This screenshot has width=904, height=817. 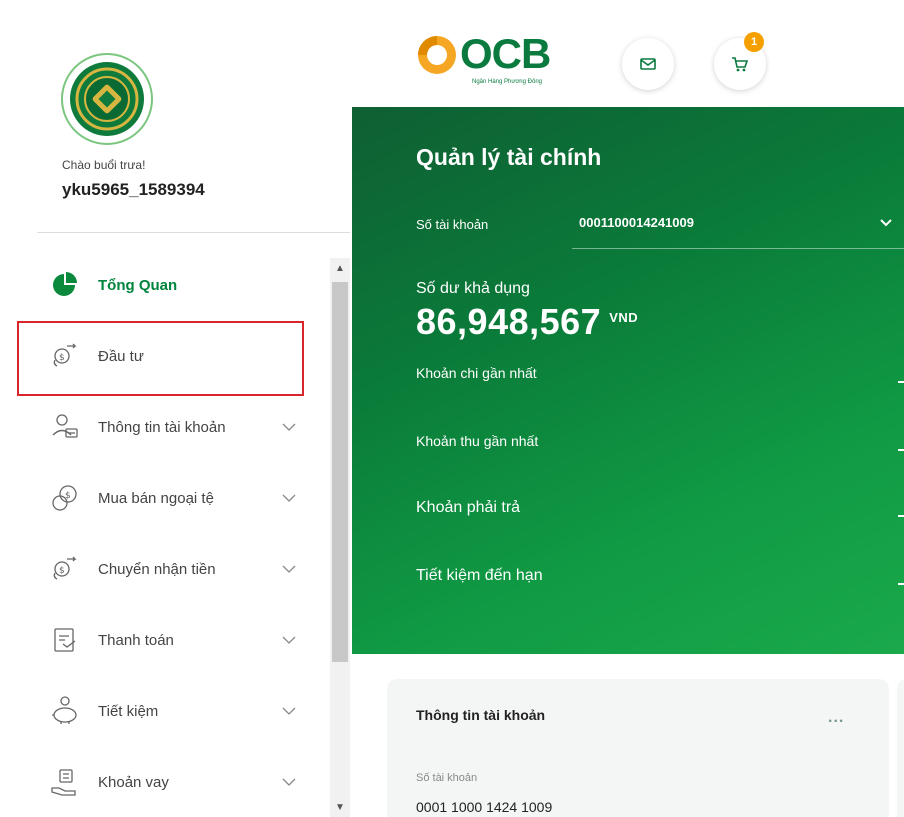 What do you see at coordinates (128, 711) in the screenshot?
I see `sidebar-item-label: Tiết kiệm` at bounding box center [128, 711].